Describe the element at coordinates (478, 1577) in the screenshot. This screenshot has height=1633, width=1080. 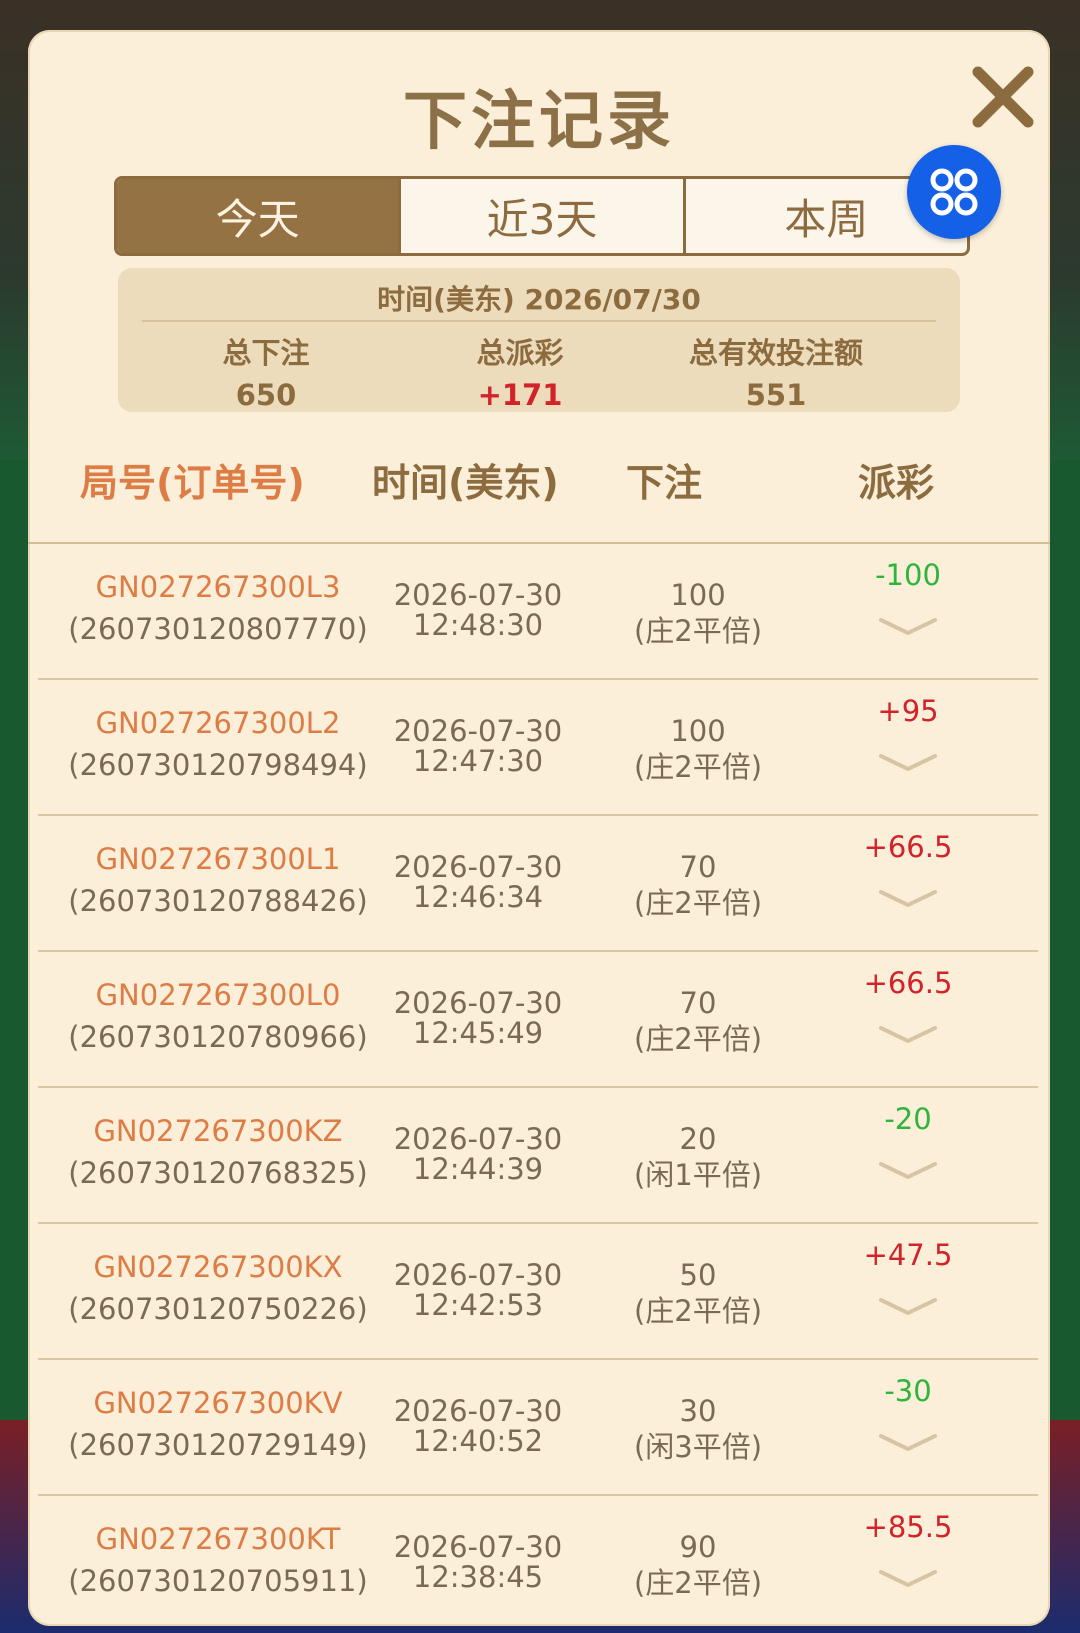
I see `bet-time: 12:38:45` at that location.